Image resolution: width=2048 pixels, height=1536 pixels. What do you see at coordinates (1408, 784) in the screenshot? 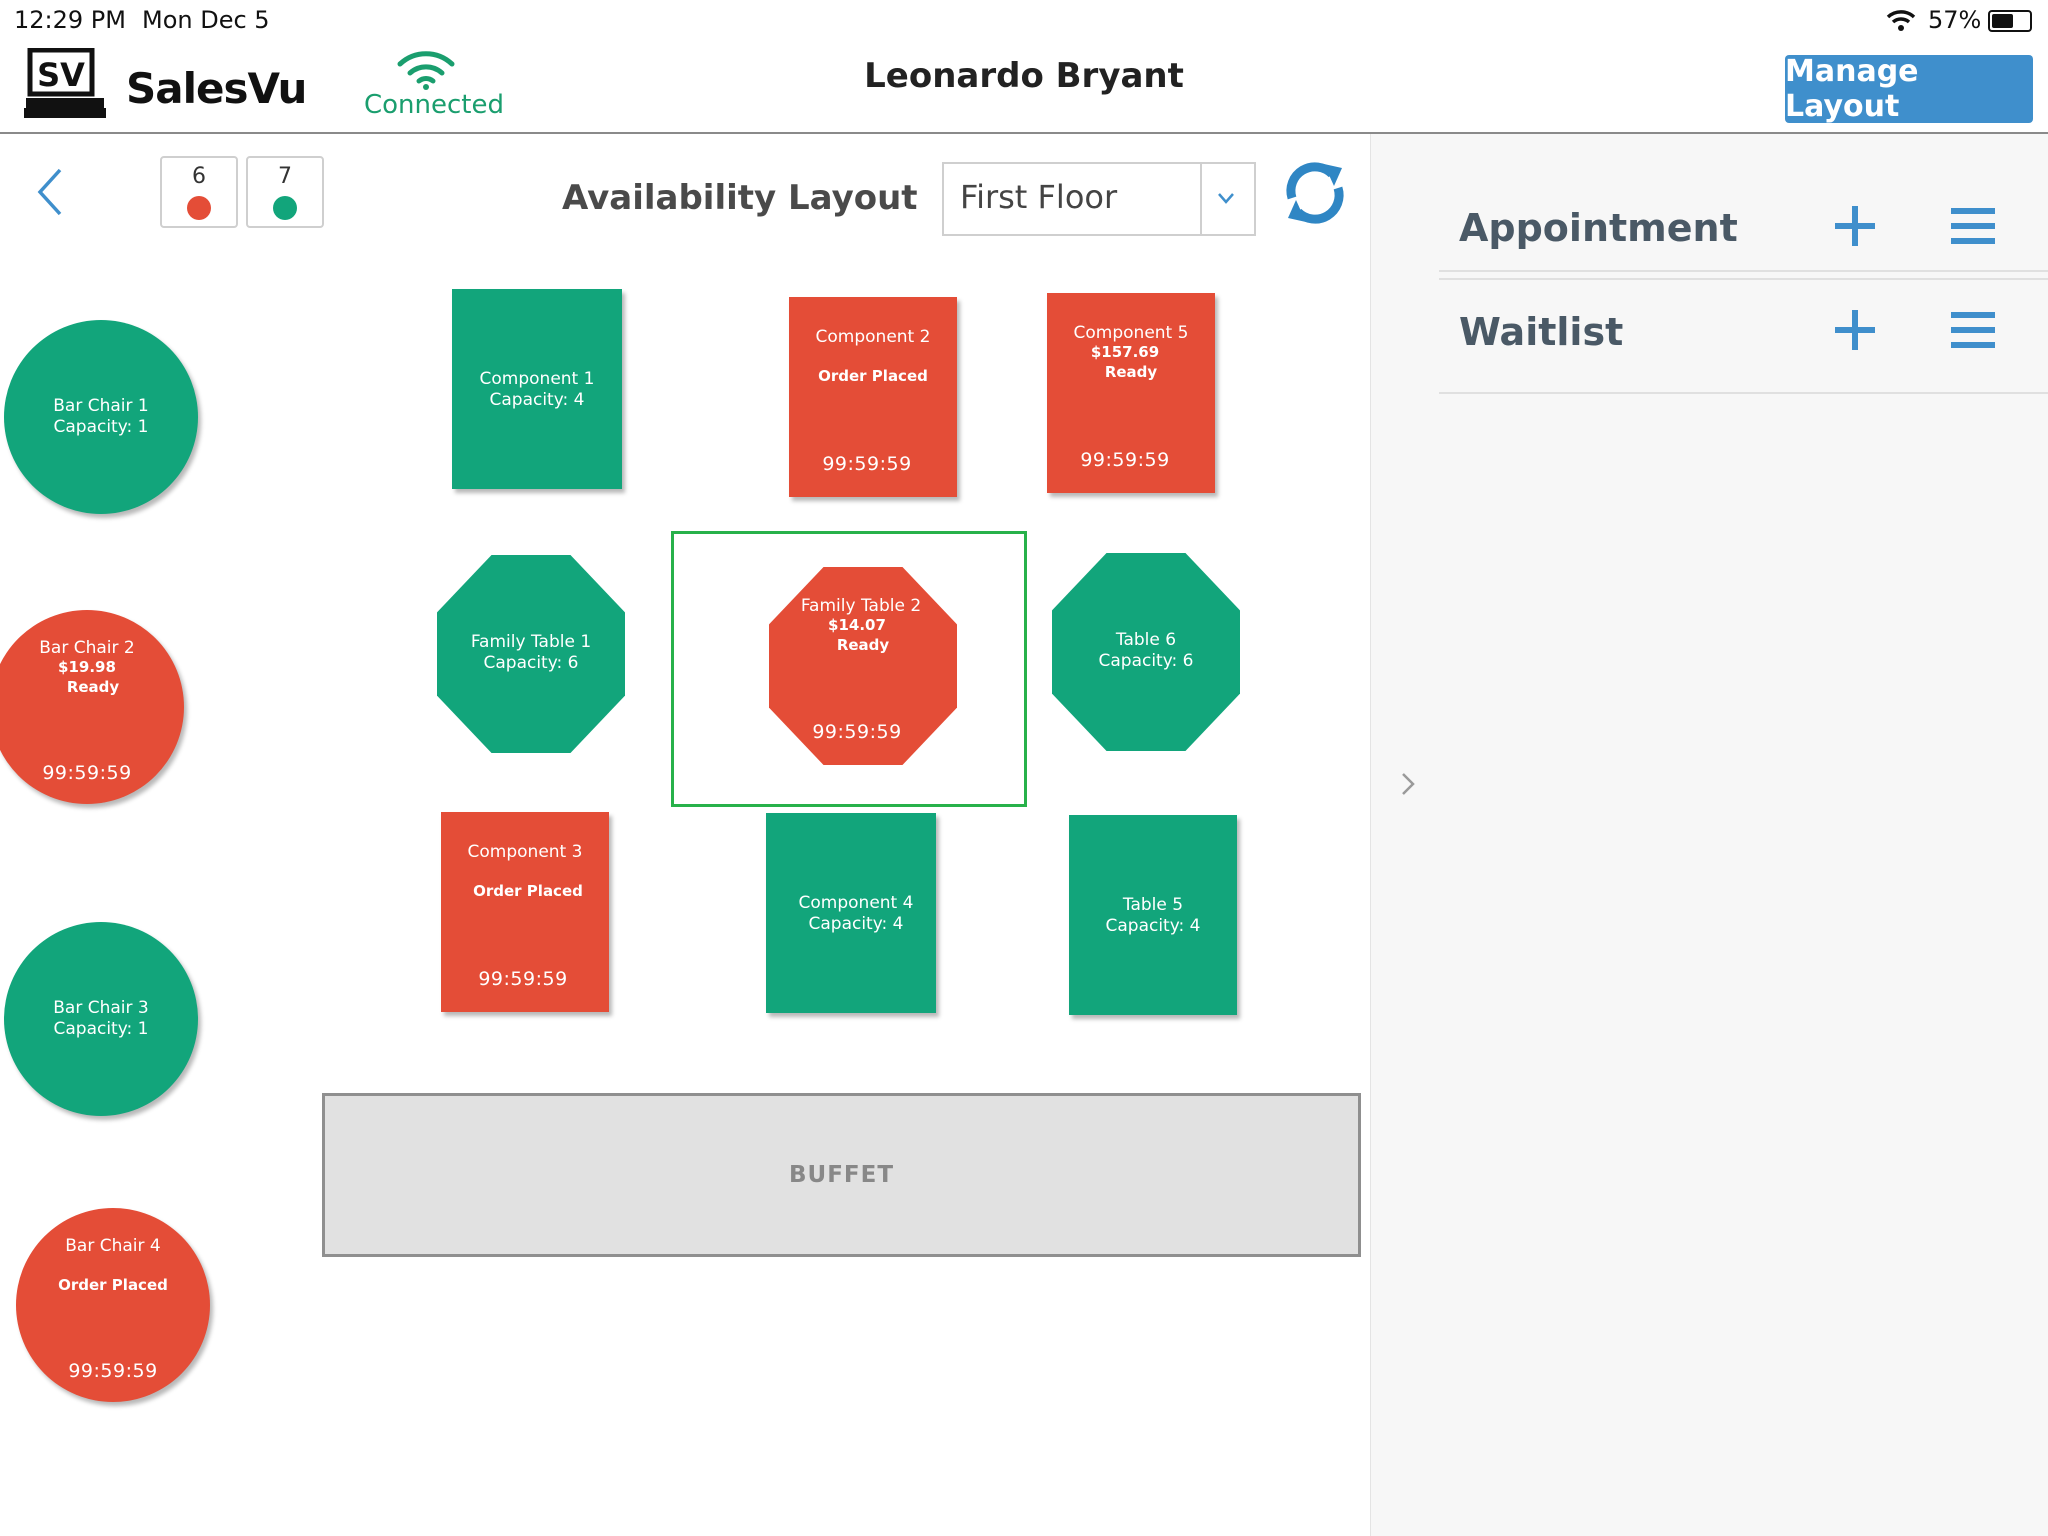
I see `expand-chevron-icon` at bounding box center [1408, 784].